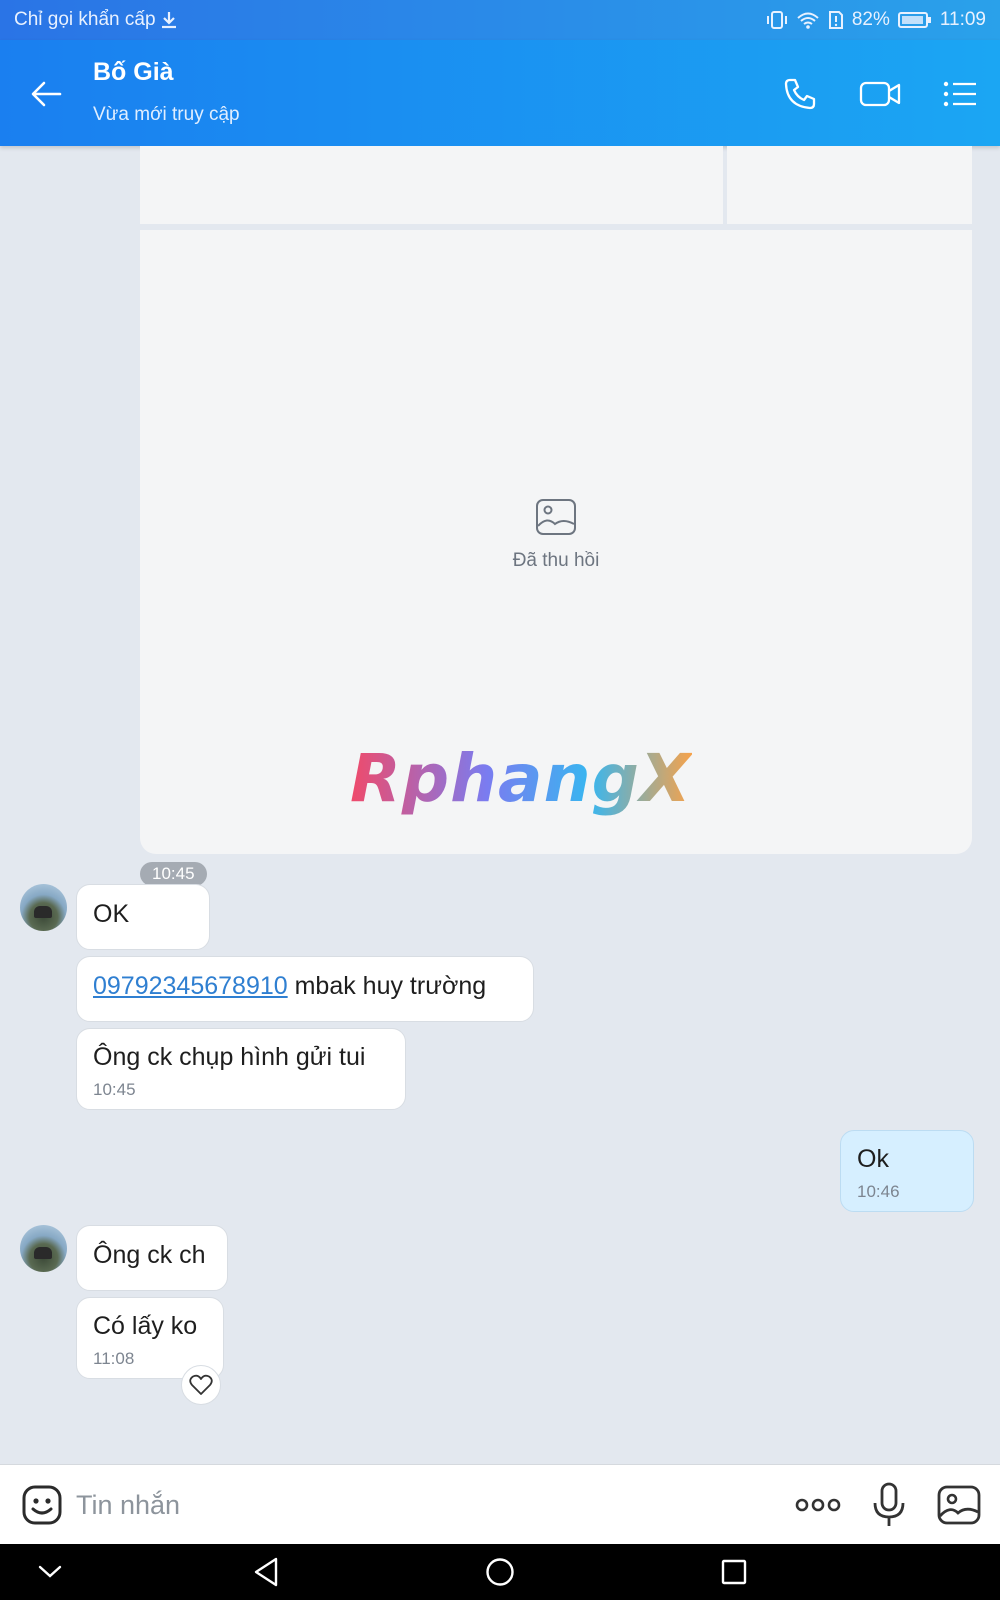  I want to click on phone-icon, so click(800, 94).